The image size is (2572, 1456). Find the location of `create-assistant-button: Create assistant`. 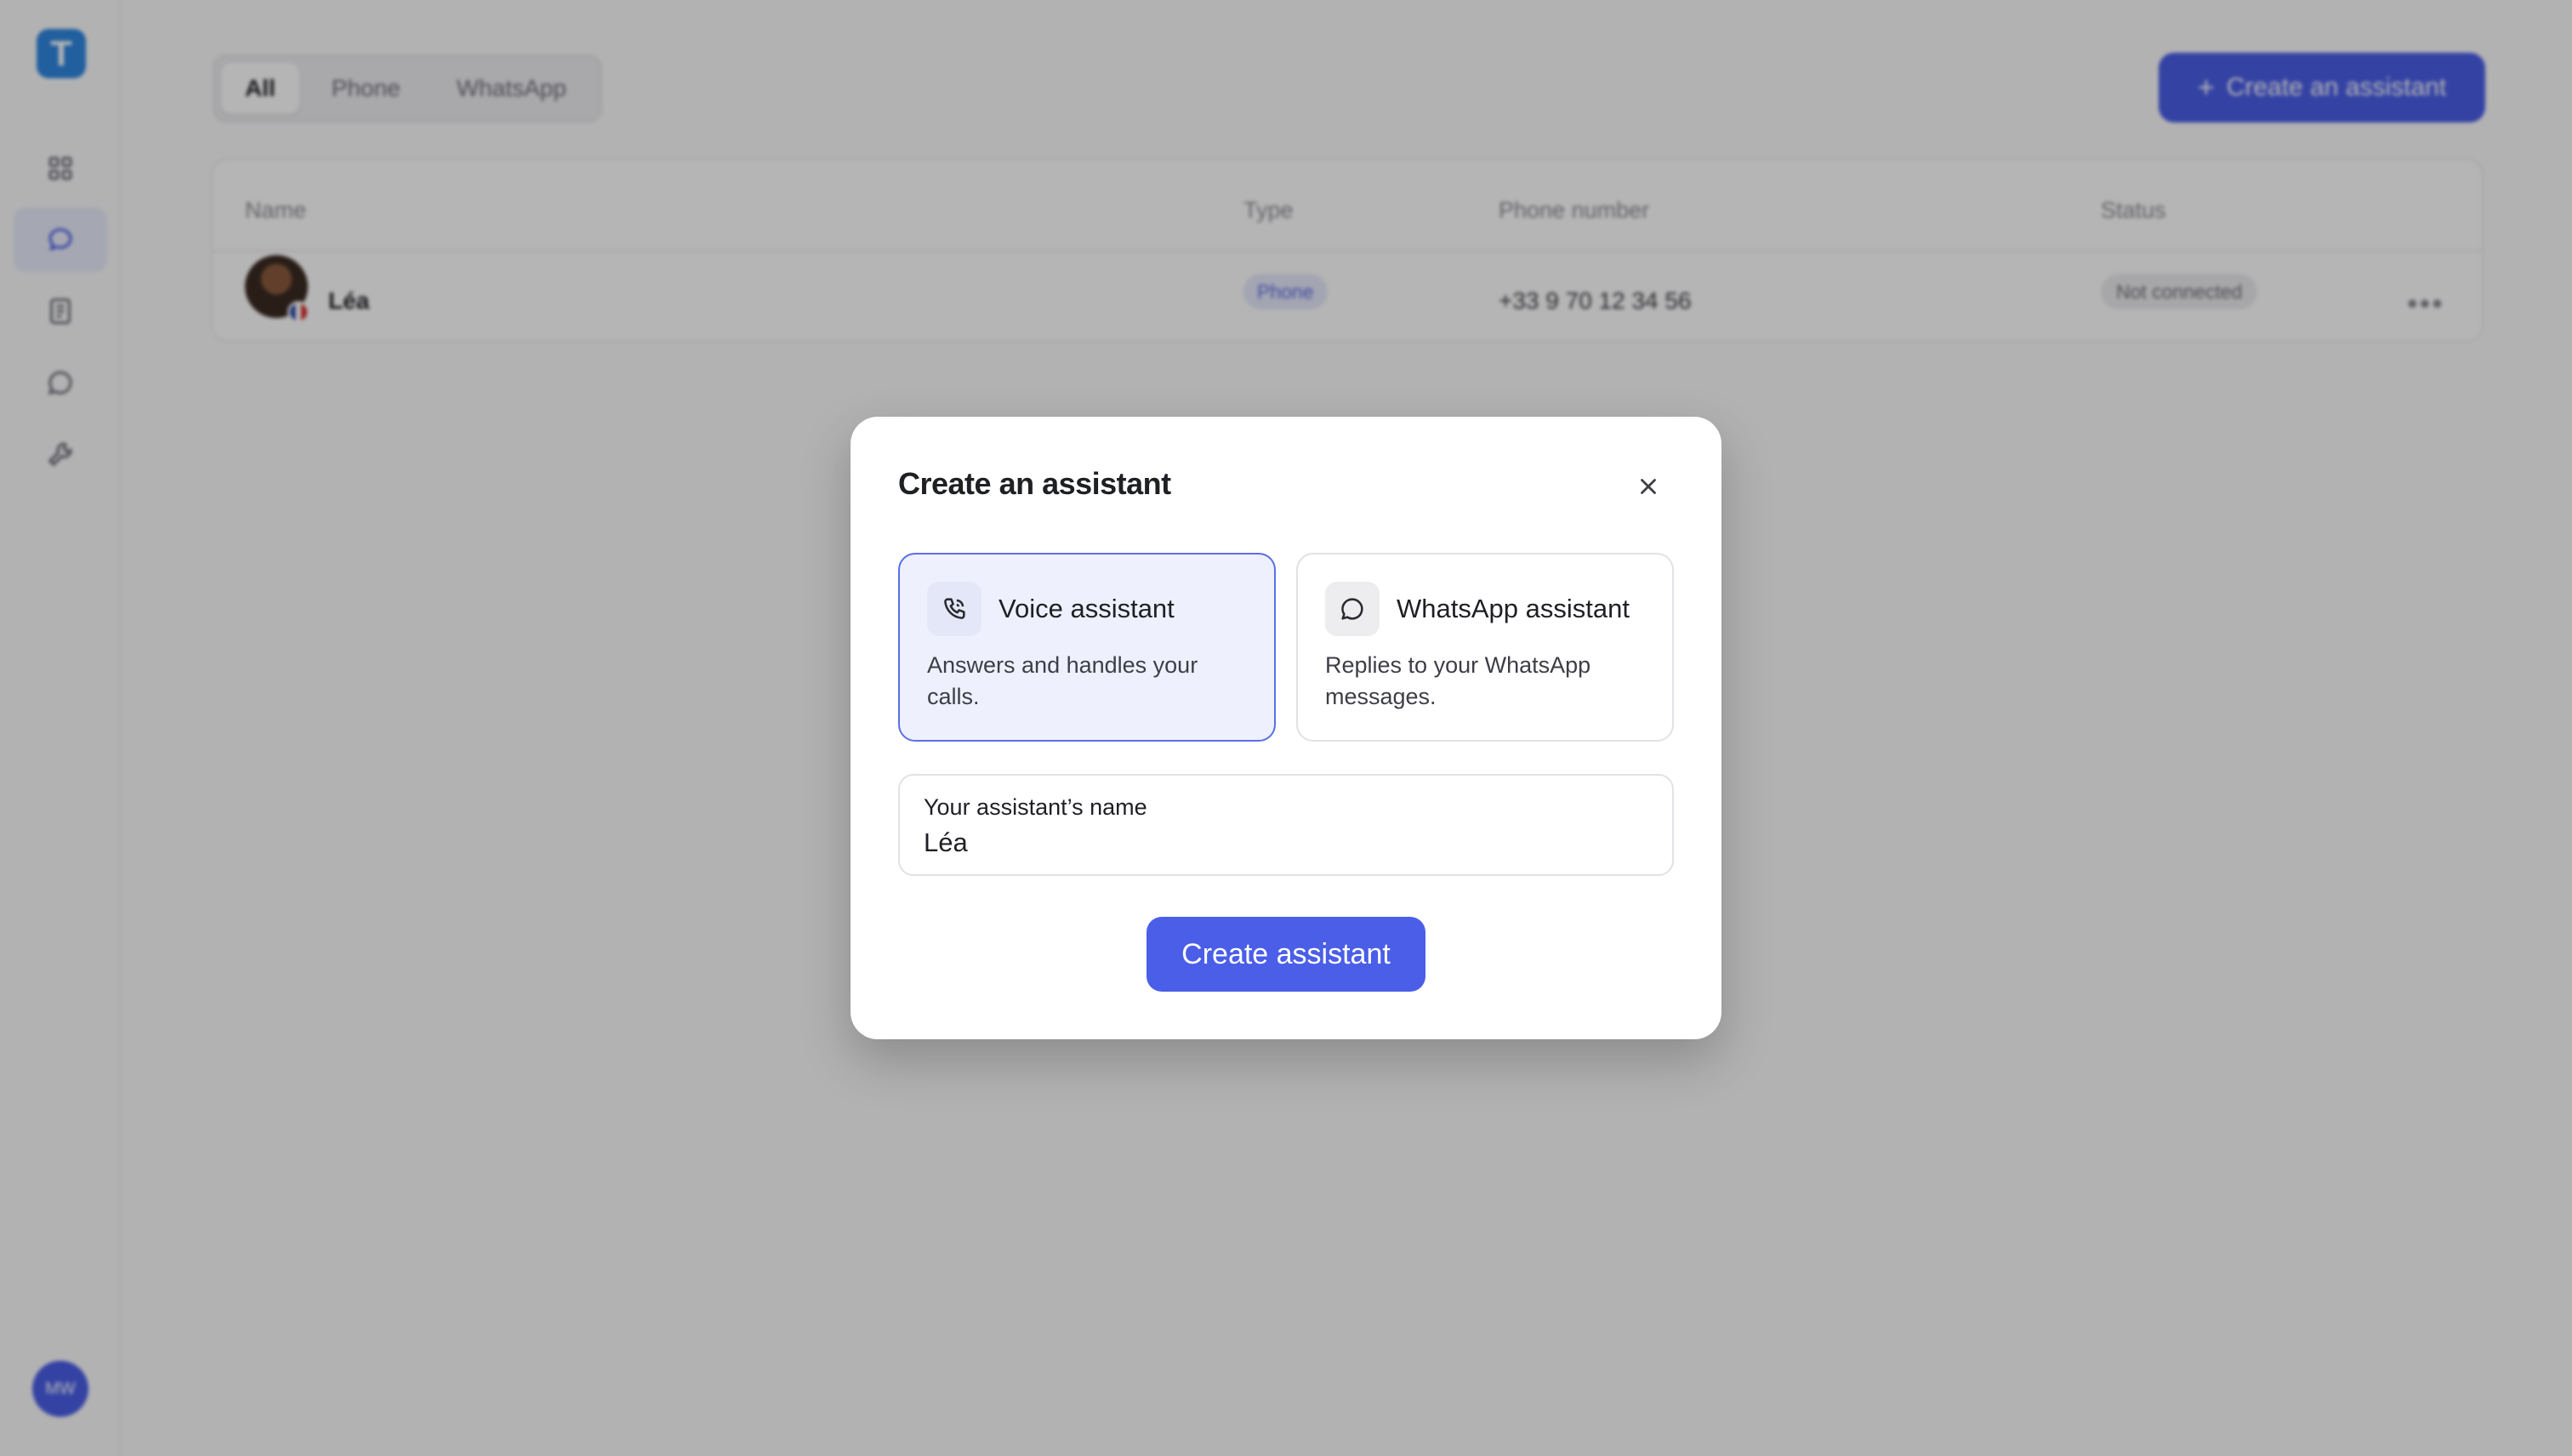

create-assistant-button: Create assistant is located at coordinates (1286, 954).